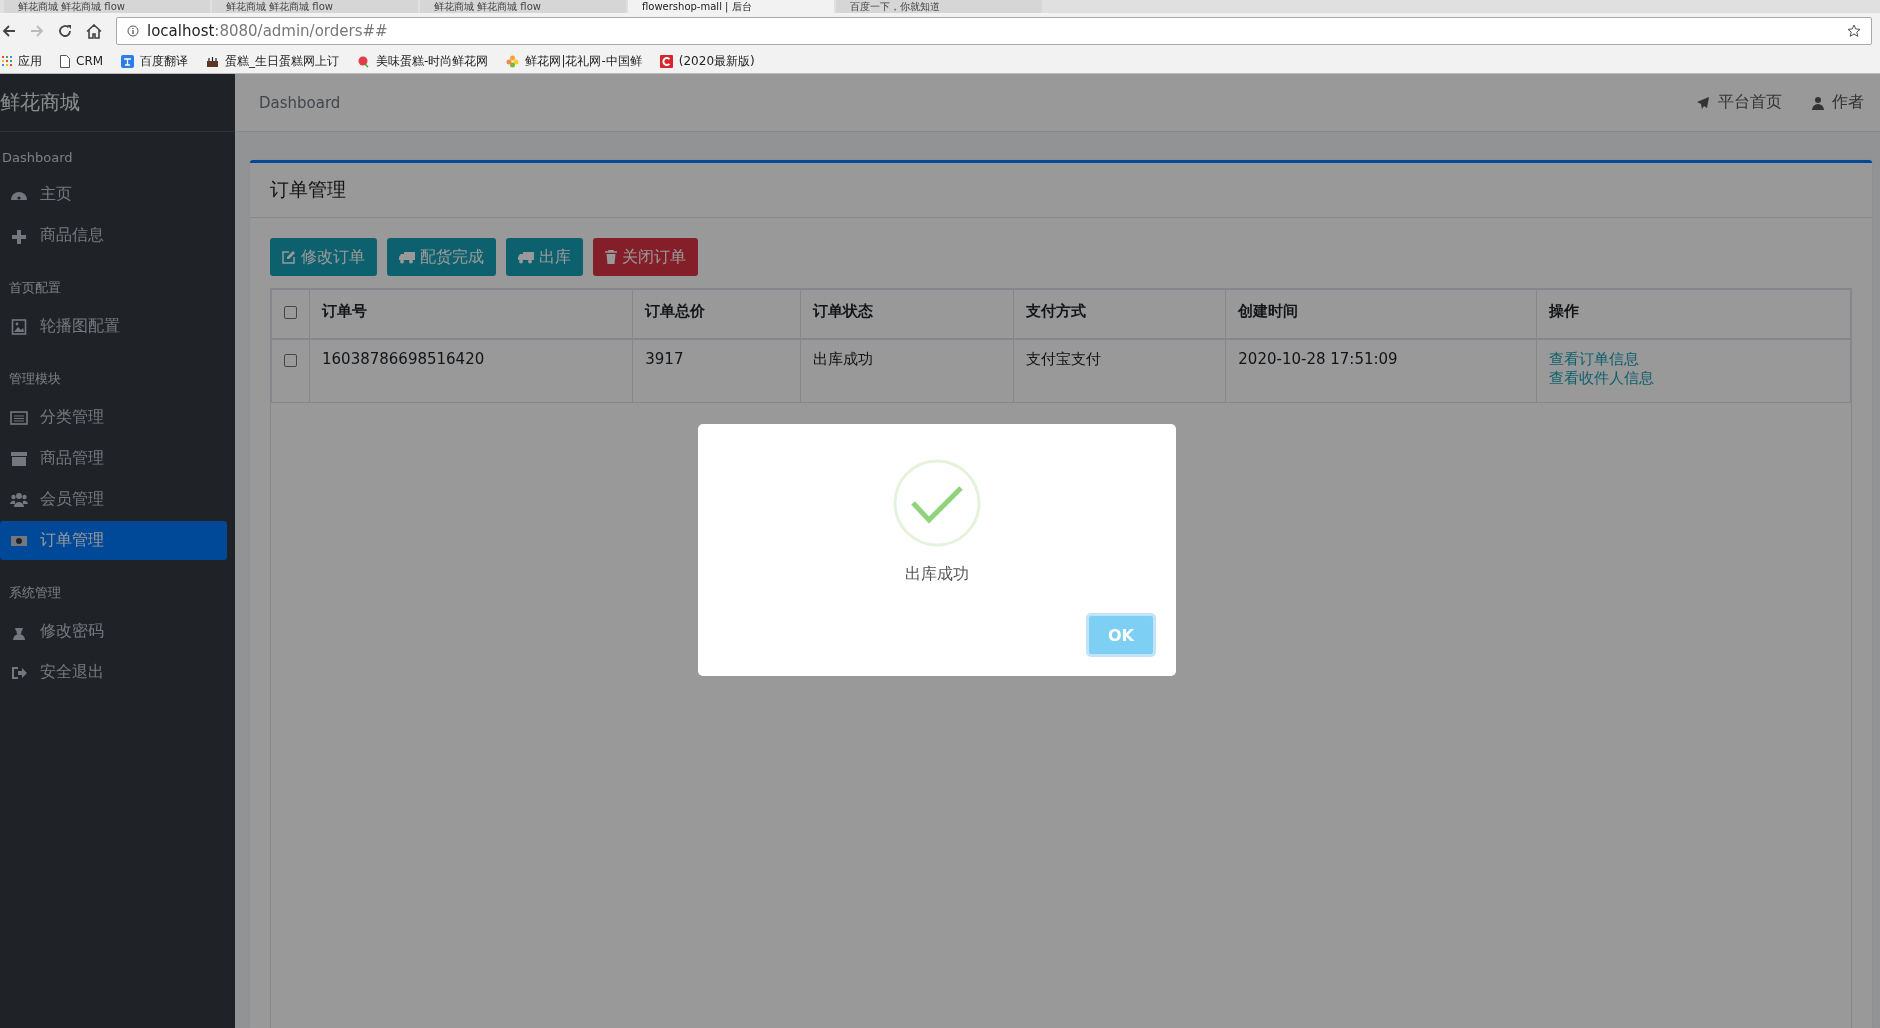  I want to click on table-cell: 16038786698516420, so click(471, 371).